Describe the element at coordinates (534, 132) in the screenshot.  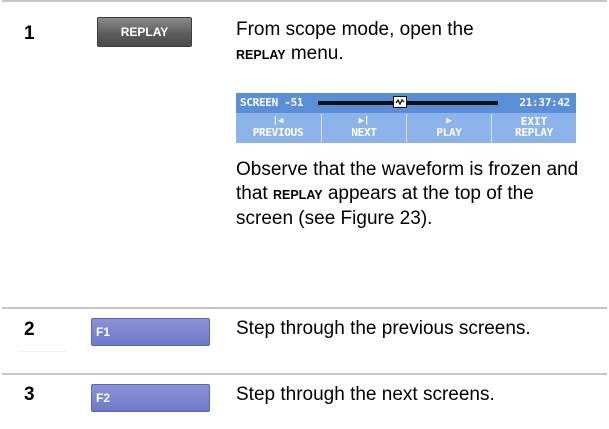
I see `exit-label-line2: REPLAY` at that location.